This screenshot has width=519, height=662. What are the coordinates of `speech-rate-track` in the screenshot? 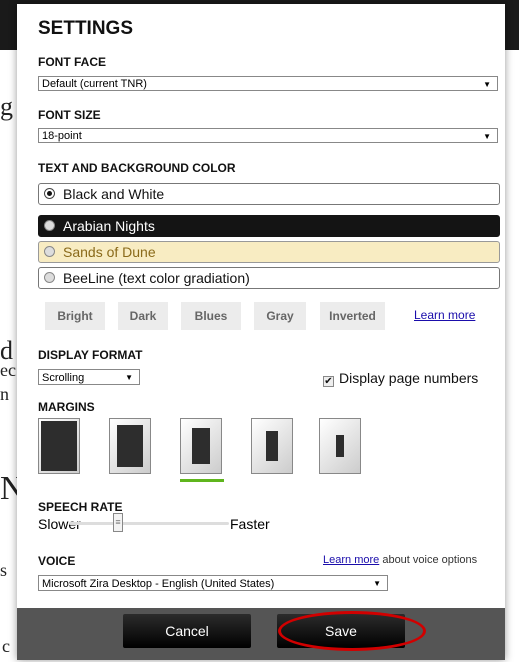 It's located at (149, 523).